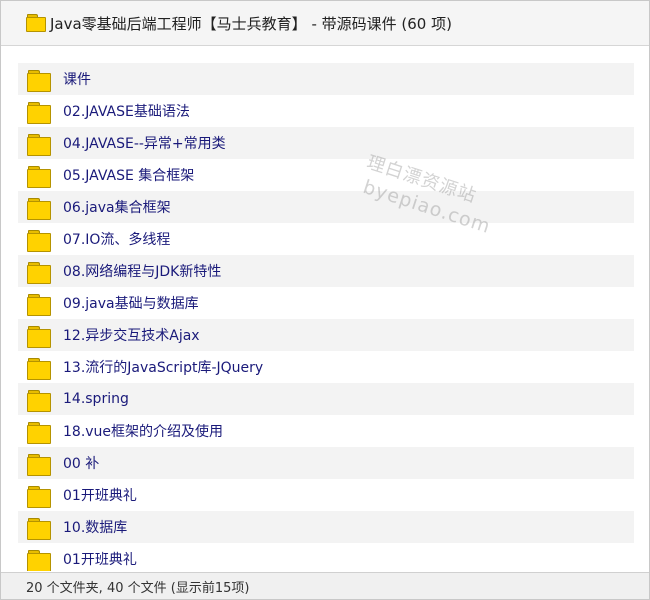 This screenshot has height=600, width=650. Describe the element at coordinates (77, 80) in the screenshot. I see `folder-name: 课件` at that location.